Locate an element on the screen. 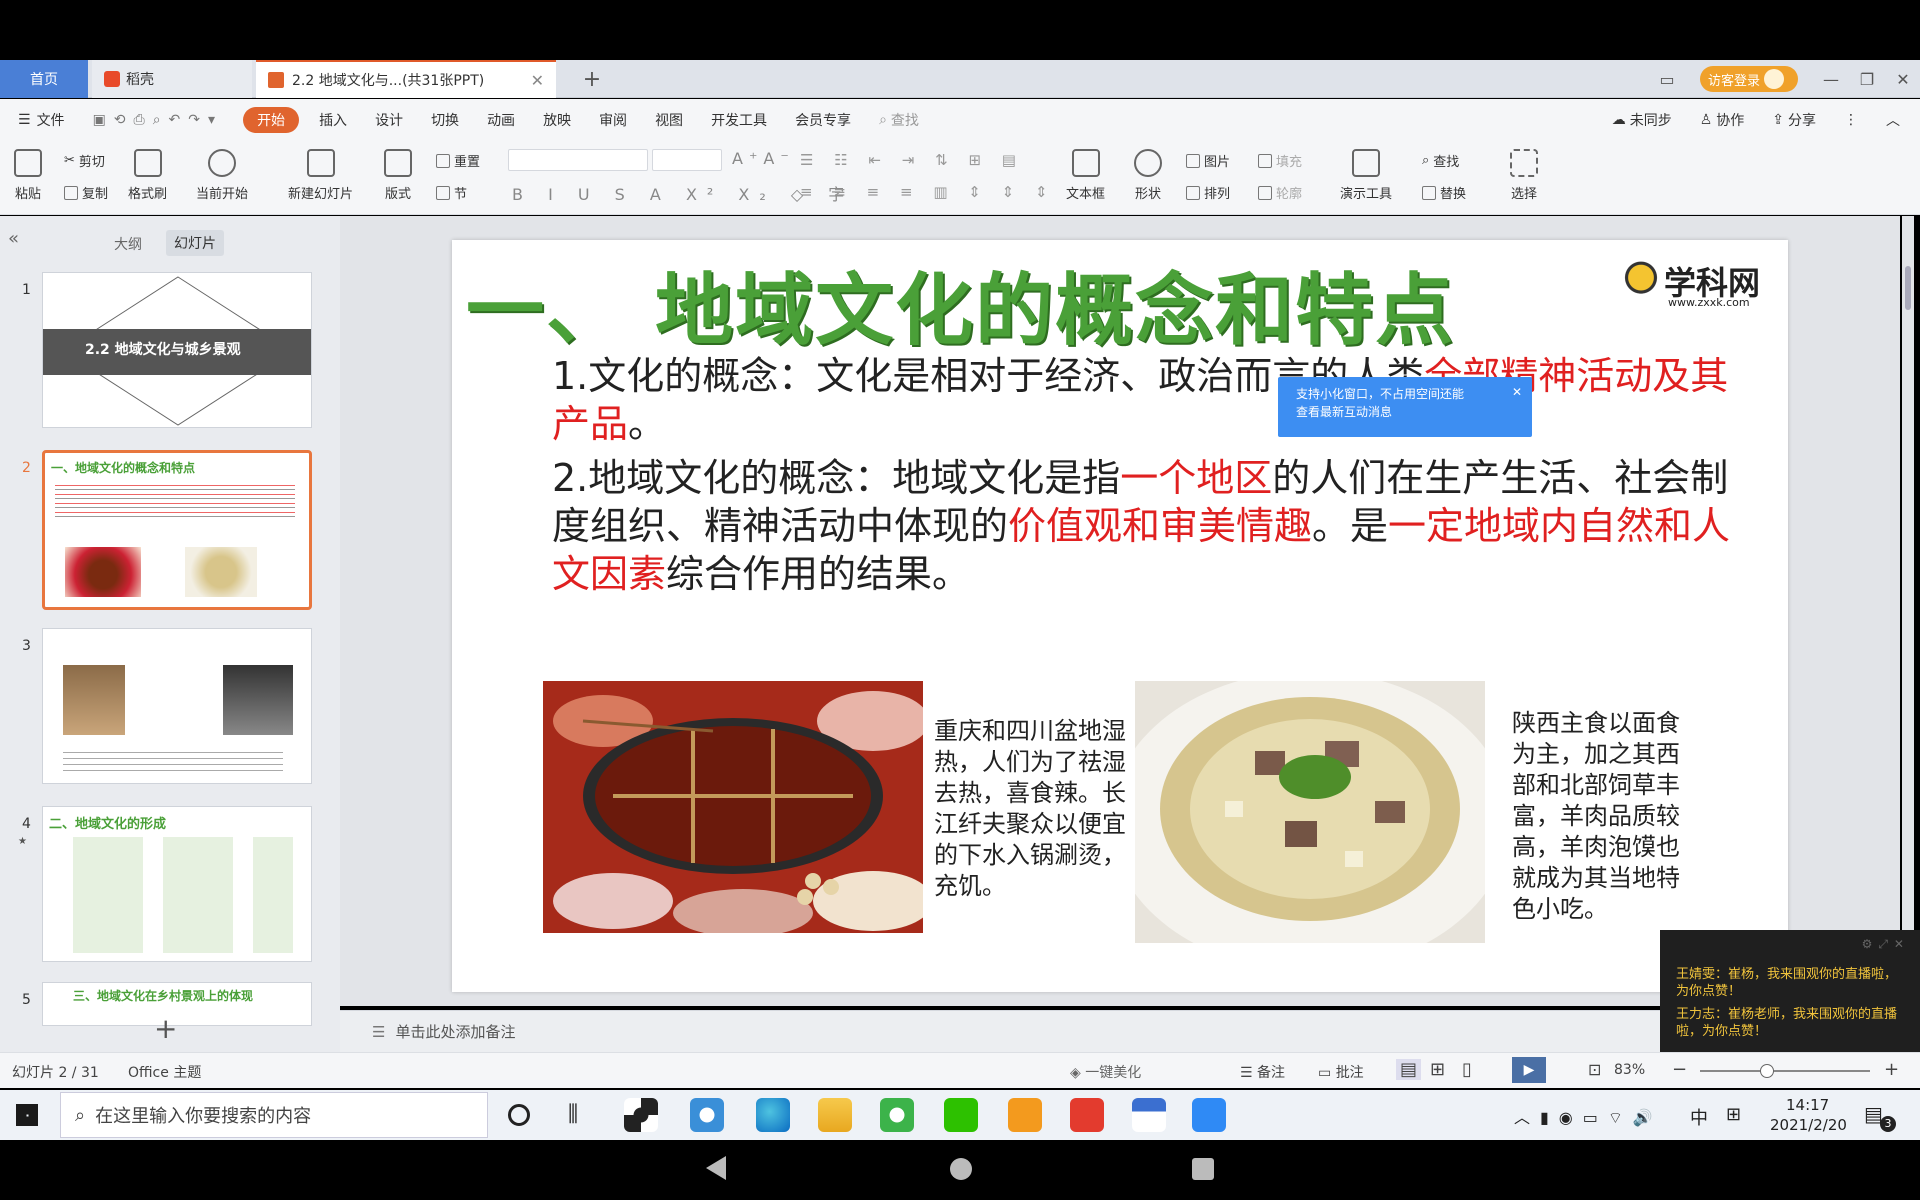  paragraph-tools: ☰ ☷ ⇤ ⇥ ⇅ ⊞ ▤ is located at coordinates (912, 160).